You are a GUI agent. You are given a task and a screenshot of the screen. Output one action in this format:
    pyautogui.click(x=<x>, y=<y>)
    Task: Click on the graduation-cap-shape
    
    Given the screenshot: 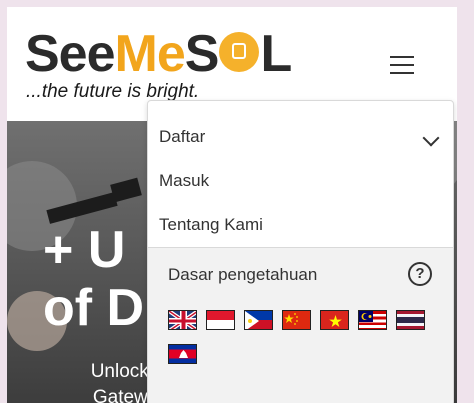 What is the action you would take?
    pyautogui.click(x=126, y=190)
    